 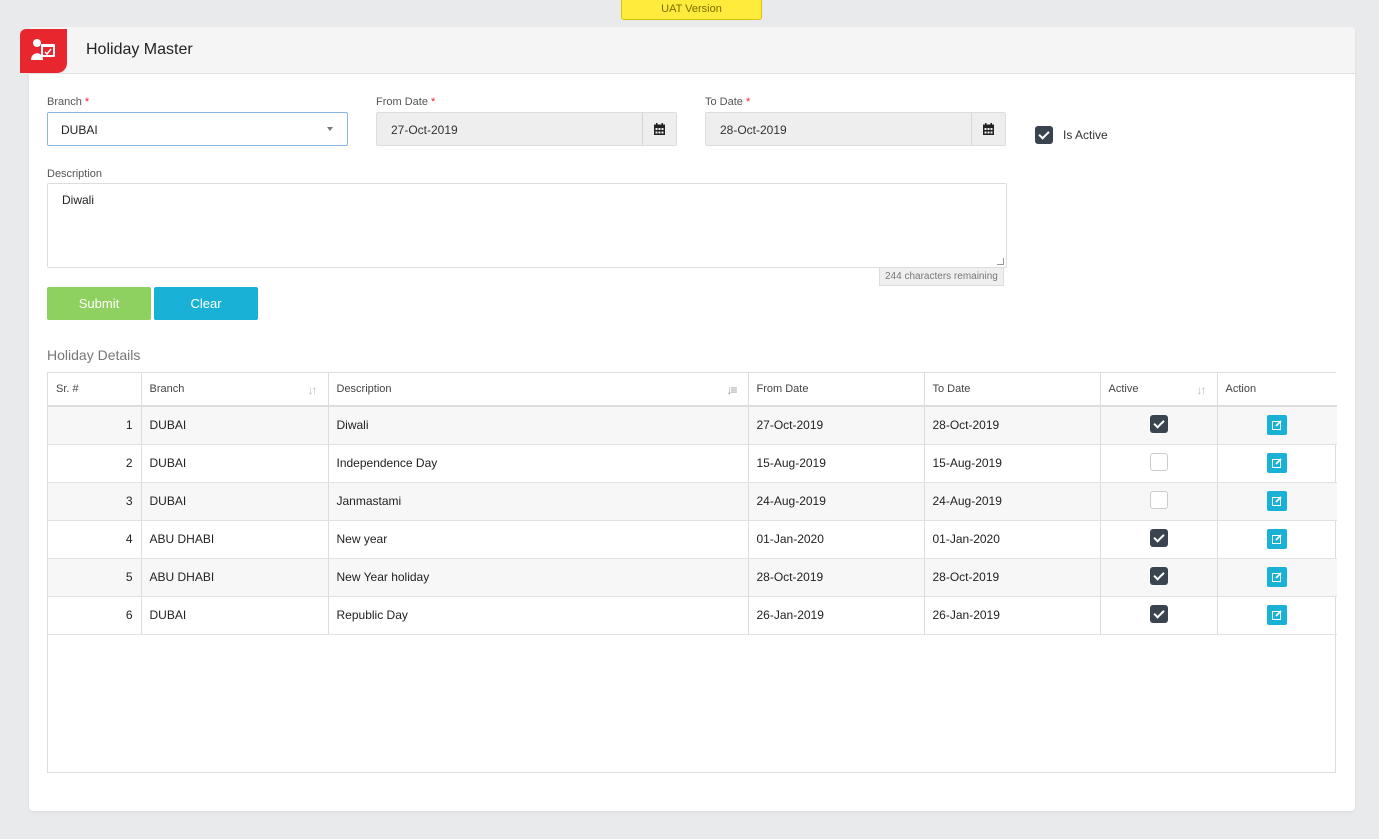 I want to click on column-header-action: Action, so click(x=1277, y=390).